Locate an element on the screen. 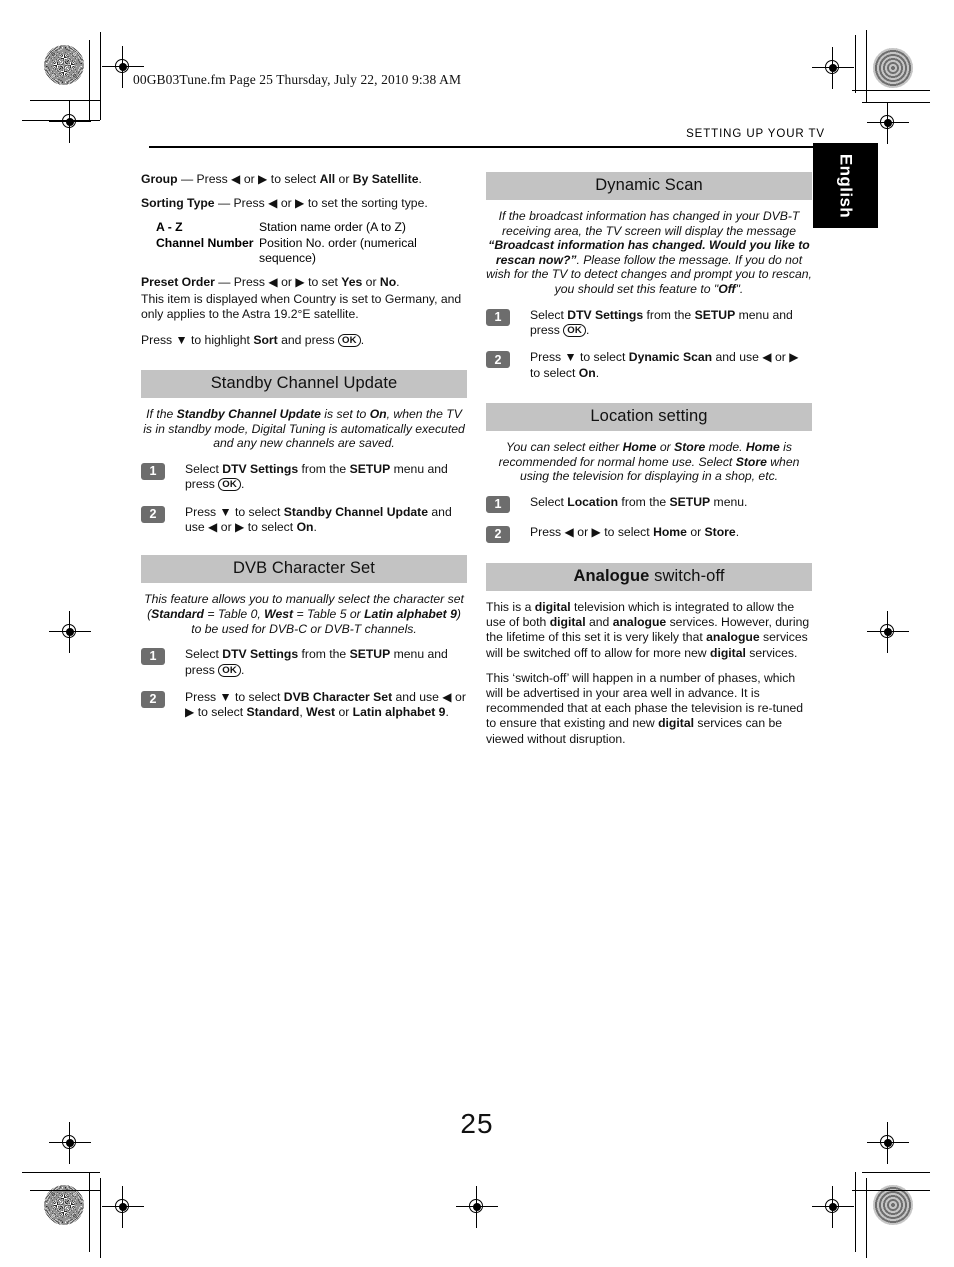  preset-order-term: Preset Order is located at coordinates (178, 282).